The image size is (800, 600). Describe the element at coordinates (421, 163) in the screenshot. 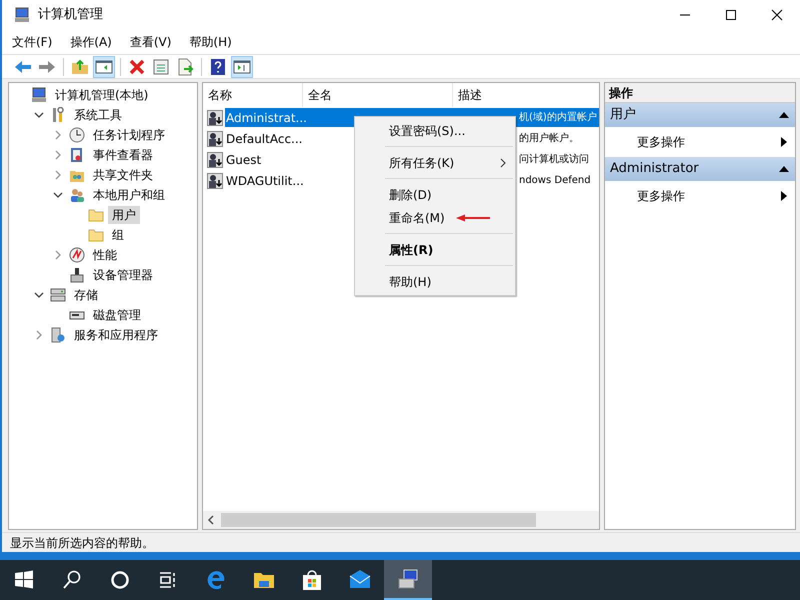

I see `menu-item: 所有任务(K)` at that location.